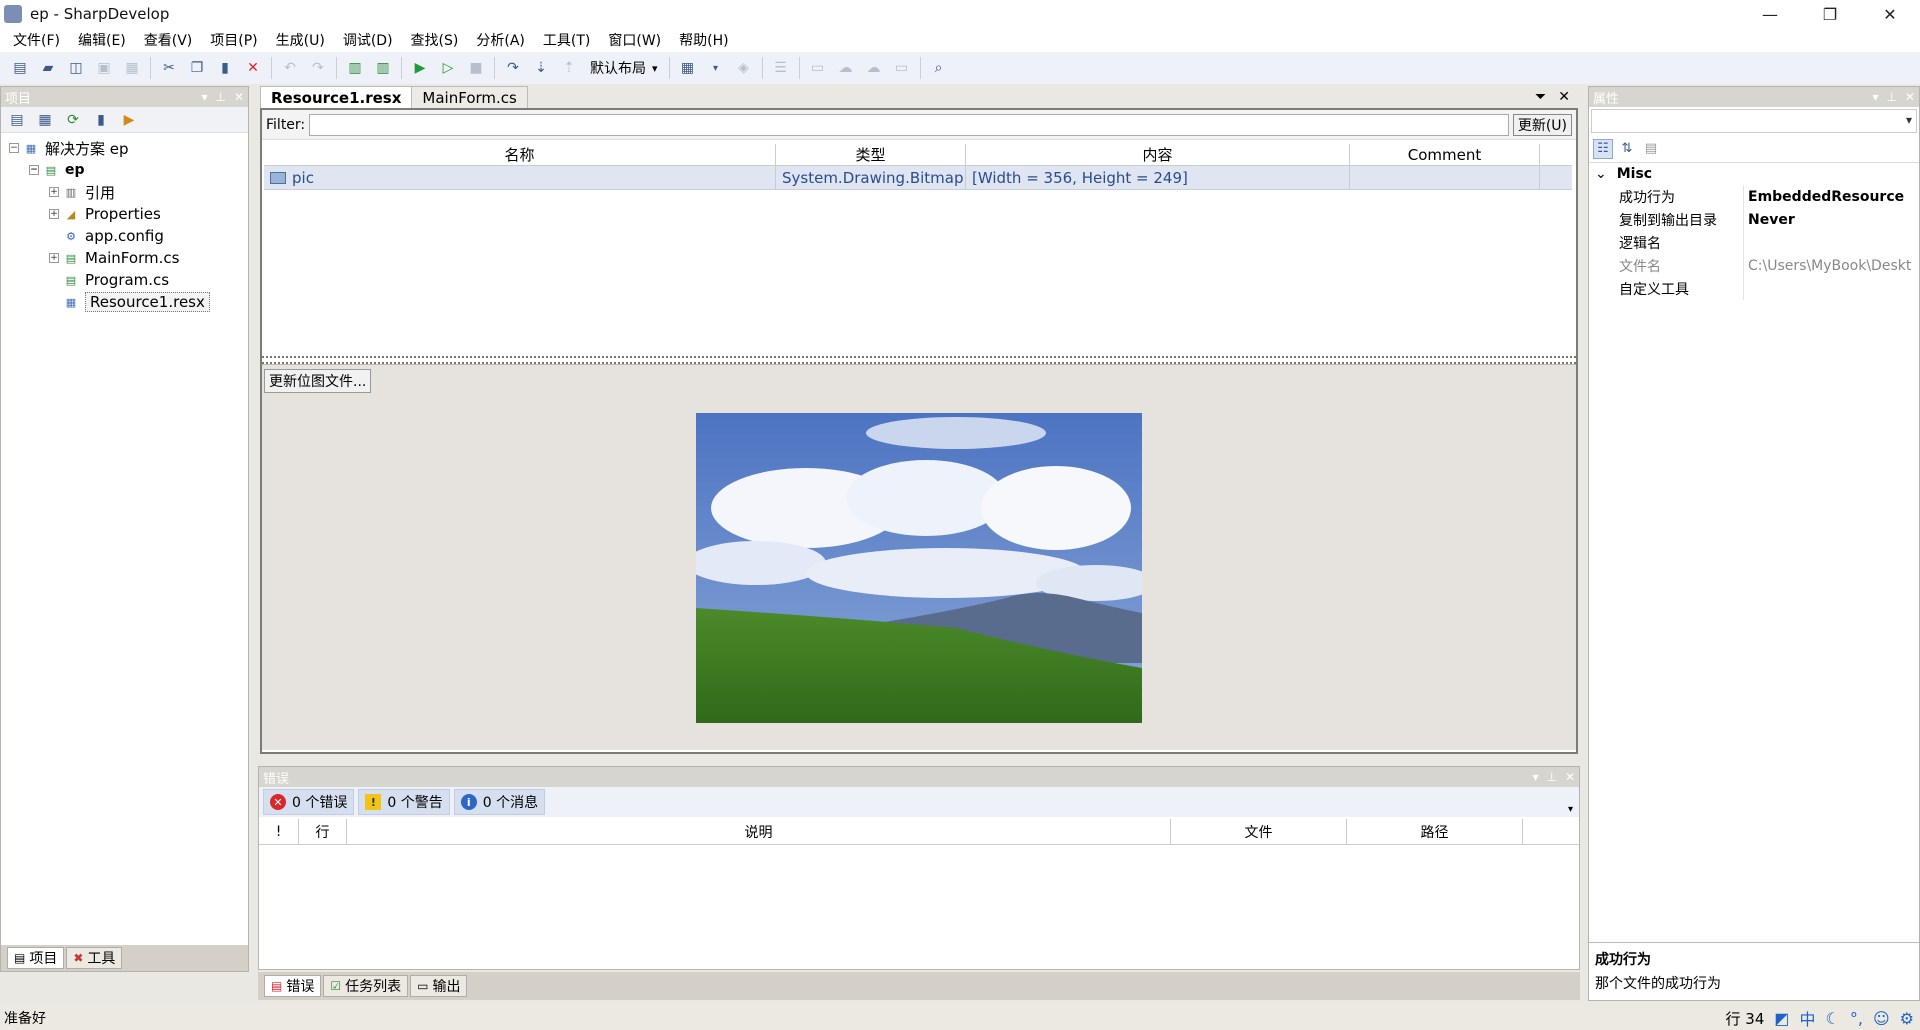  I want to click on update-button: 更新(U), so click(1542, 124).